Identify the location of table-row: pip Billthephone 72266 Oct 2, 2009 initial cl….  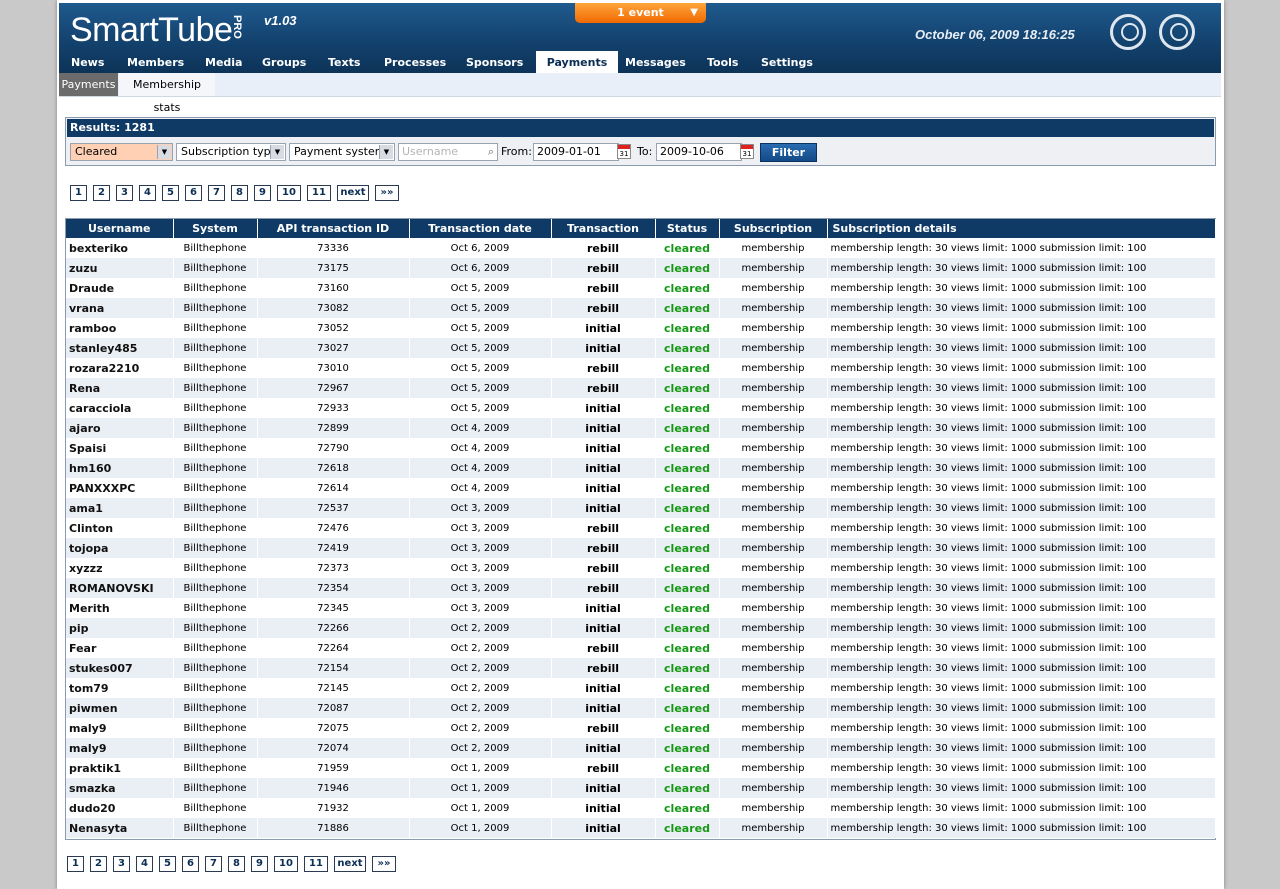
(641, 628).